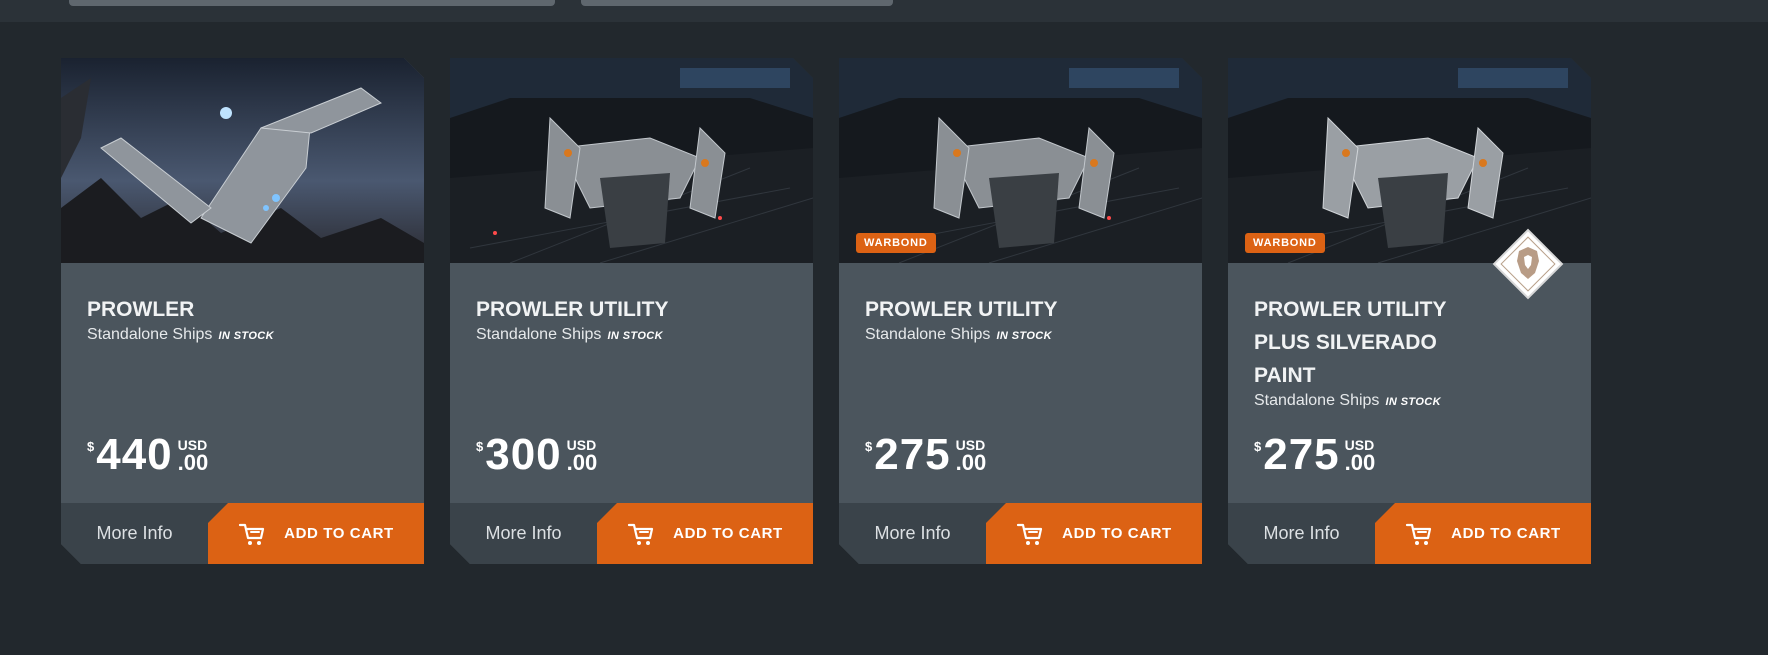 The height and width of the screenshot is (655, 1768). What do you see at coordinates (523, 454) in the screenshot?
I see `price-amount: 300` at bounding box center [523, 454].